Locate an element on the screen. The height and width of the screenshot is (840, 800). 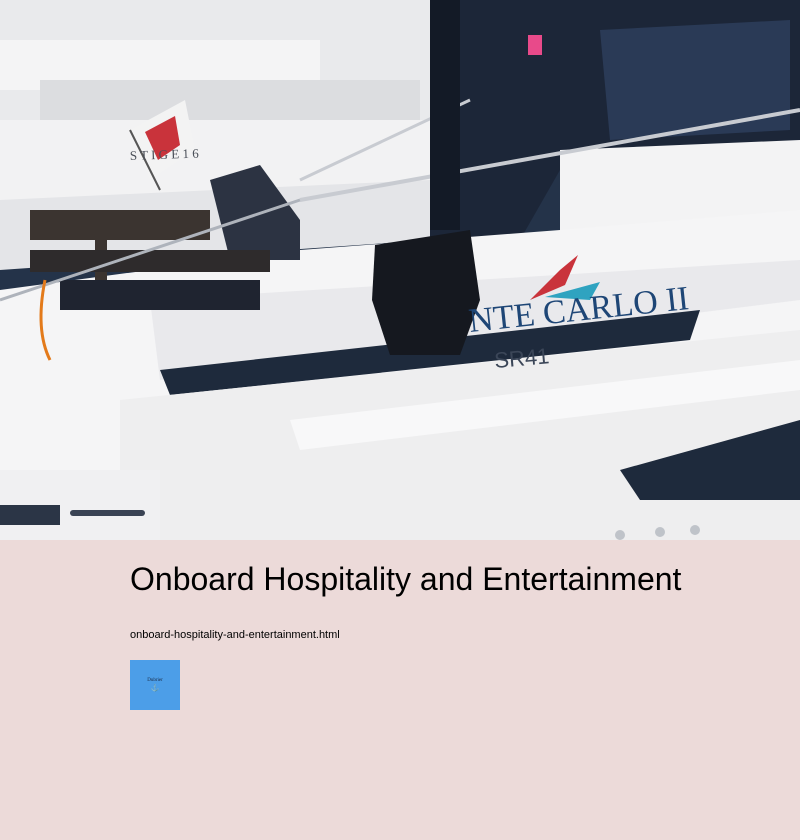
page-title: Onboard Hospitality and Entertainment is located at coordinates (406, 579).